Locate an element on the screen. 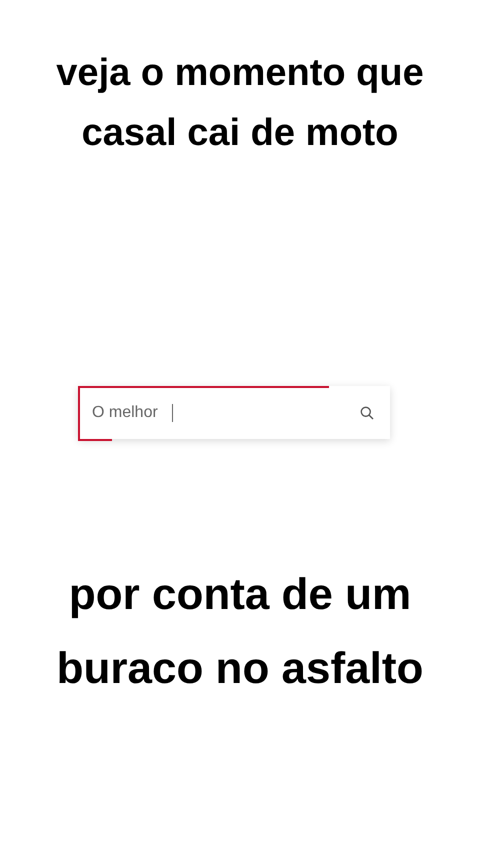  search-text: O melhor is located at coordinates (125, 413).